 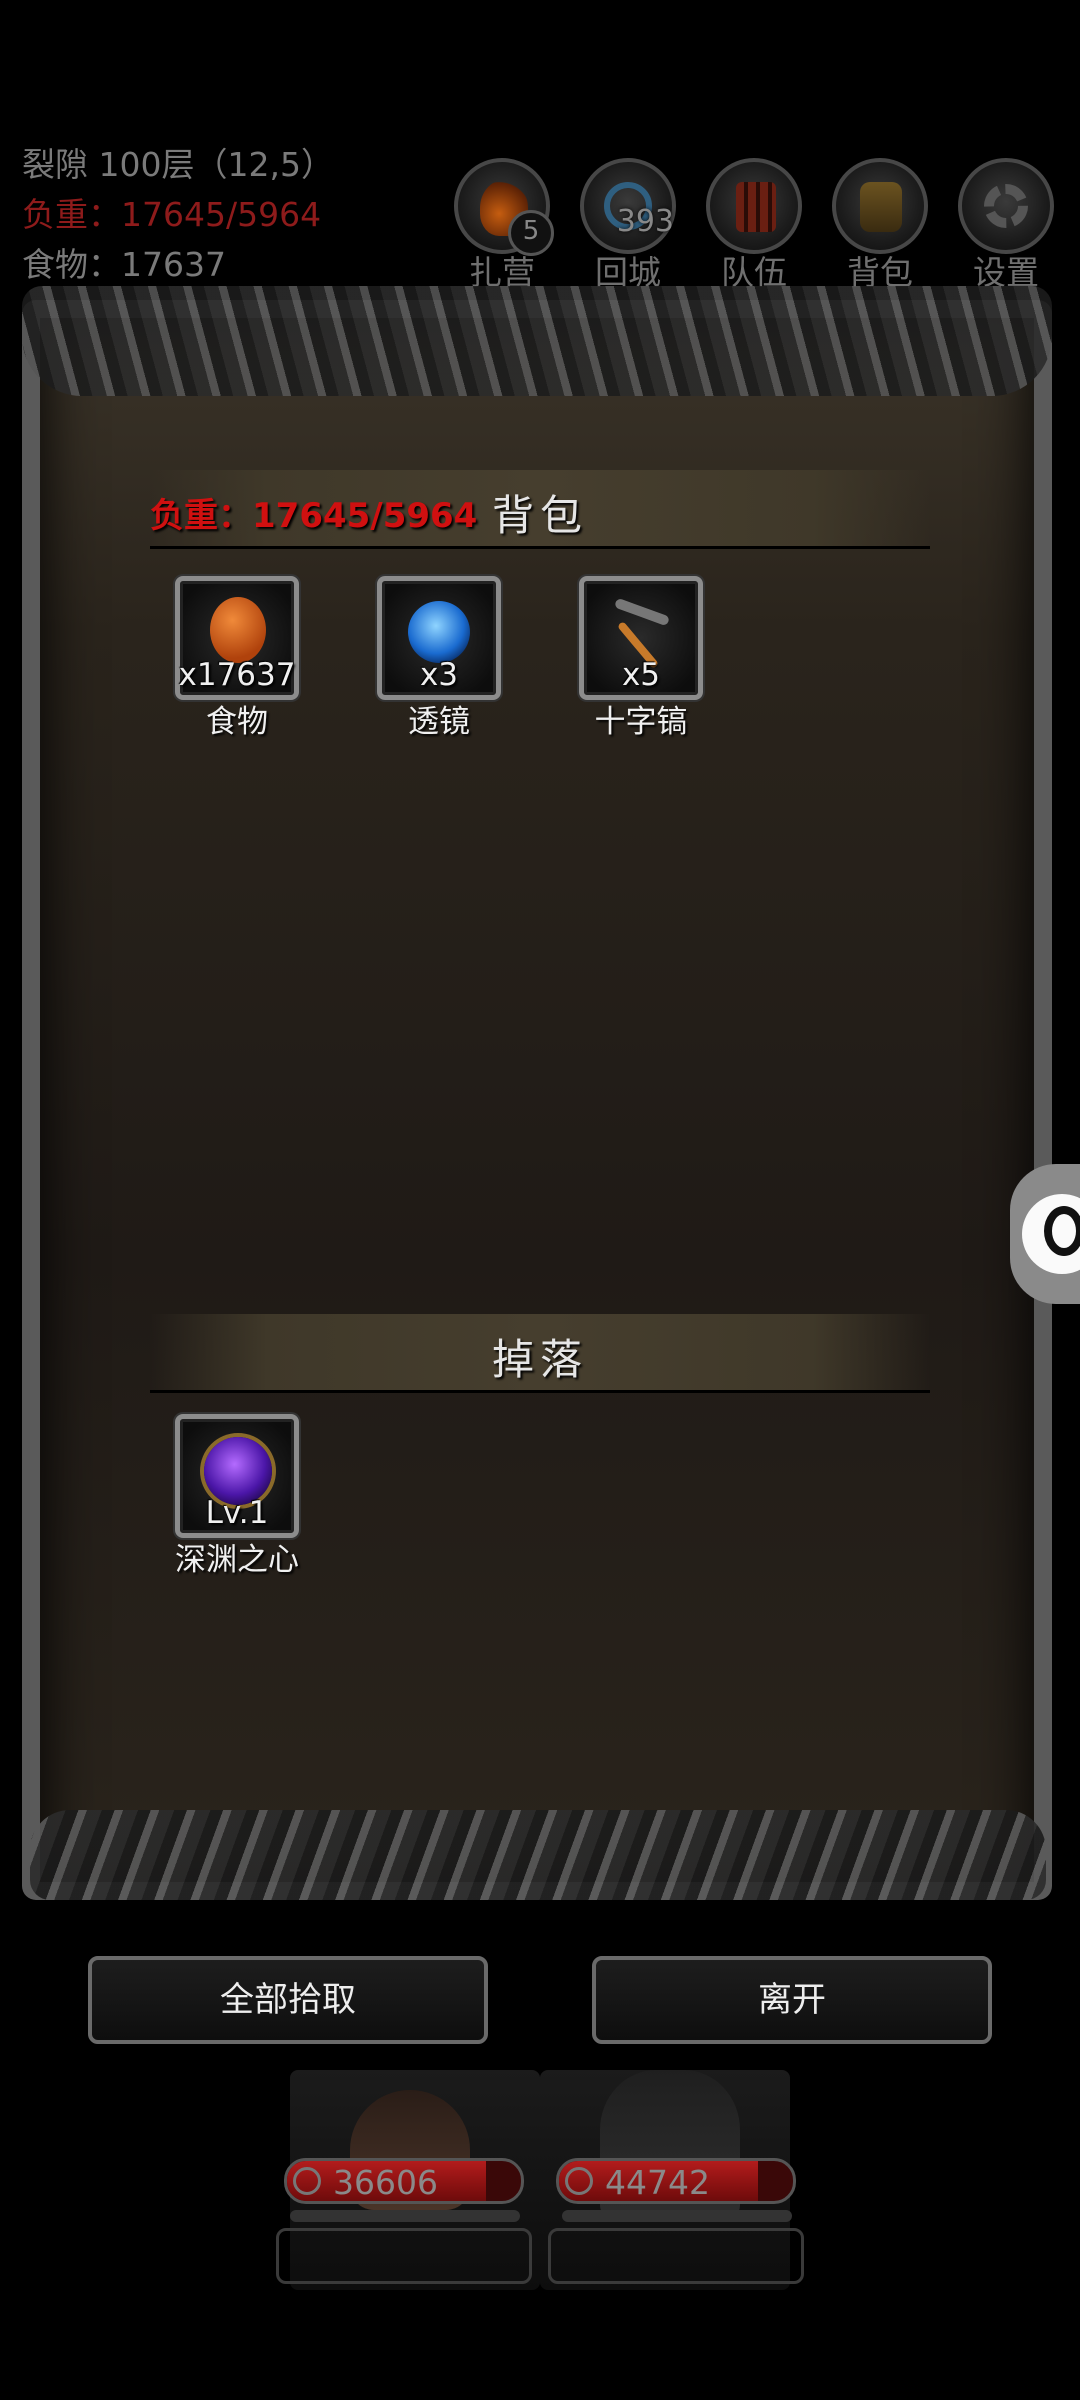 I want to click on item-slot: Lv.1, so click(x=237, y=1476).